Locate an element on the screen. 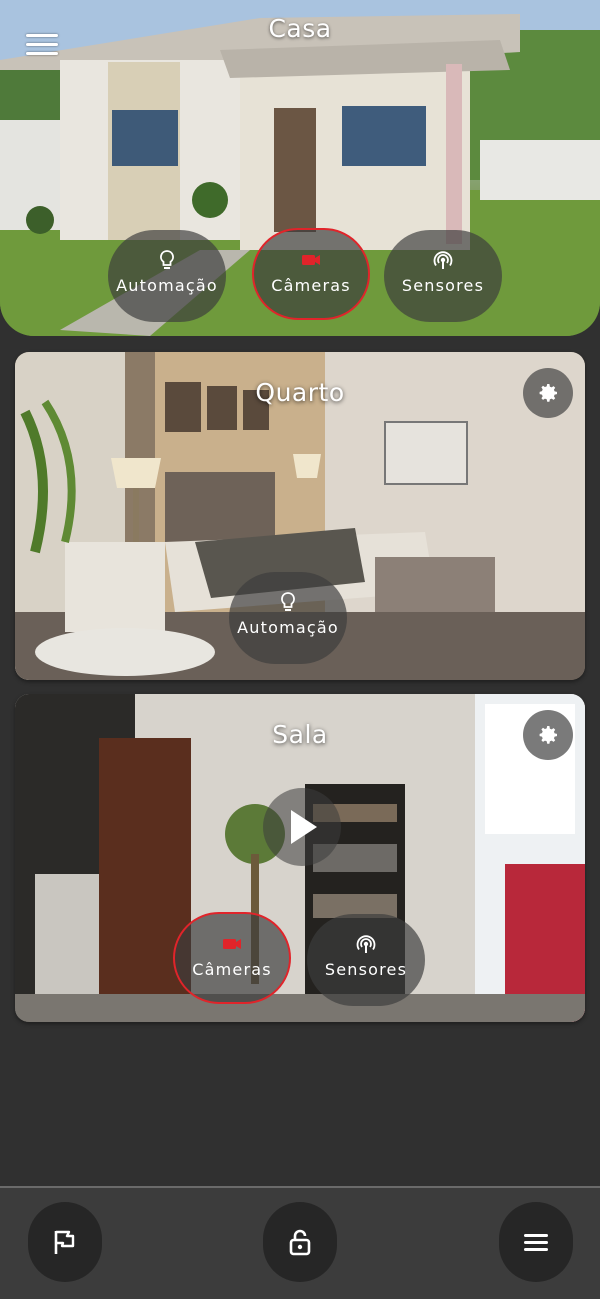 This screenshot has width=600, height=1299. bottom-navigation is located at coordinates (300, 1242).